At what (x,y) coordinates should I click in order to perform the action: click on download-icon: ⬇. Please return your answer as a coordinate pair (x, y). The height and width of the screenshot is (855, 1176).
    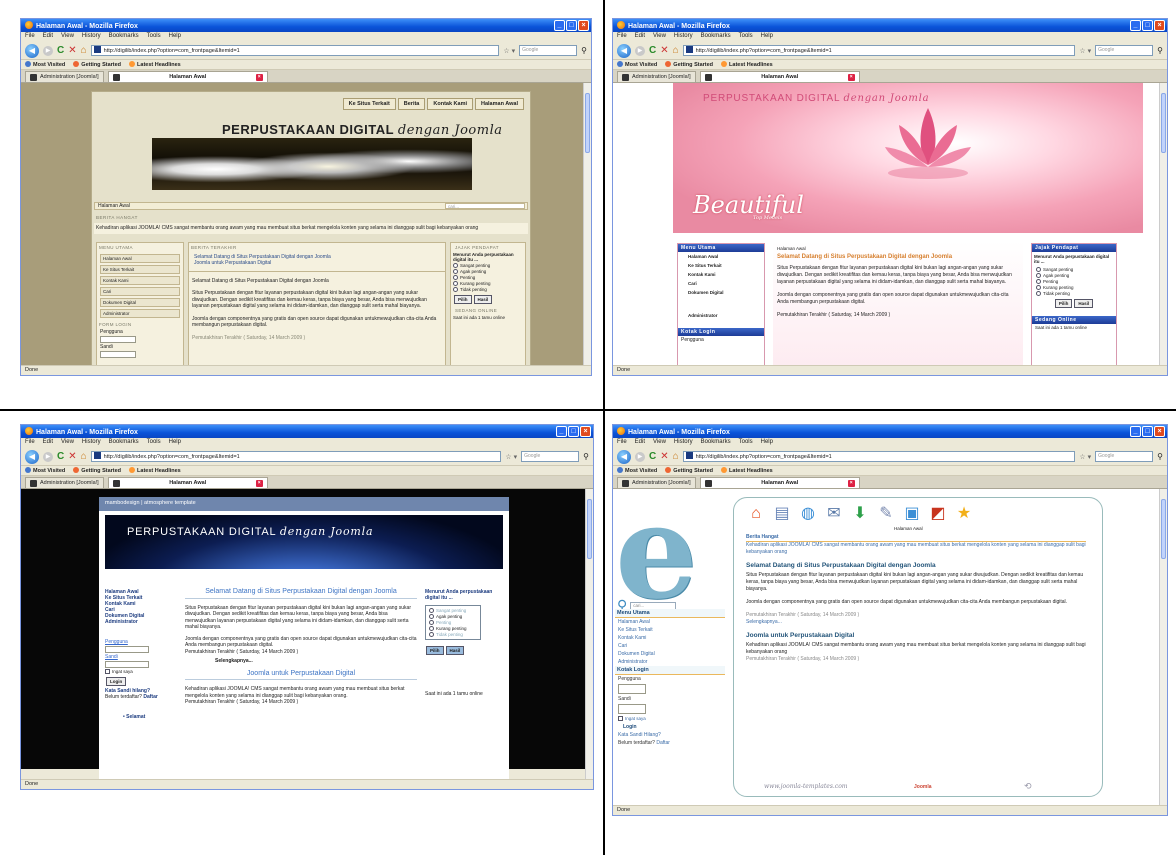
    Looking at the image, I should click on (860, 514).